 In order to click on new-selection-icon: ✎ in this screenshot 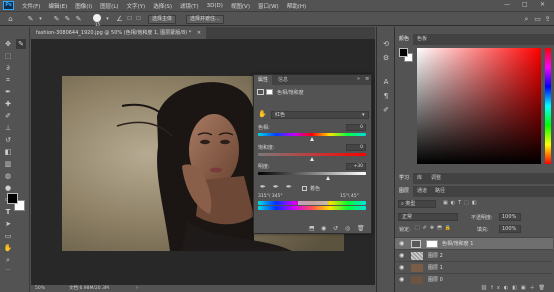, I will do `click(56, 19)`.